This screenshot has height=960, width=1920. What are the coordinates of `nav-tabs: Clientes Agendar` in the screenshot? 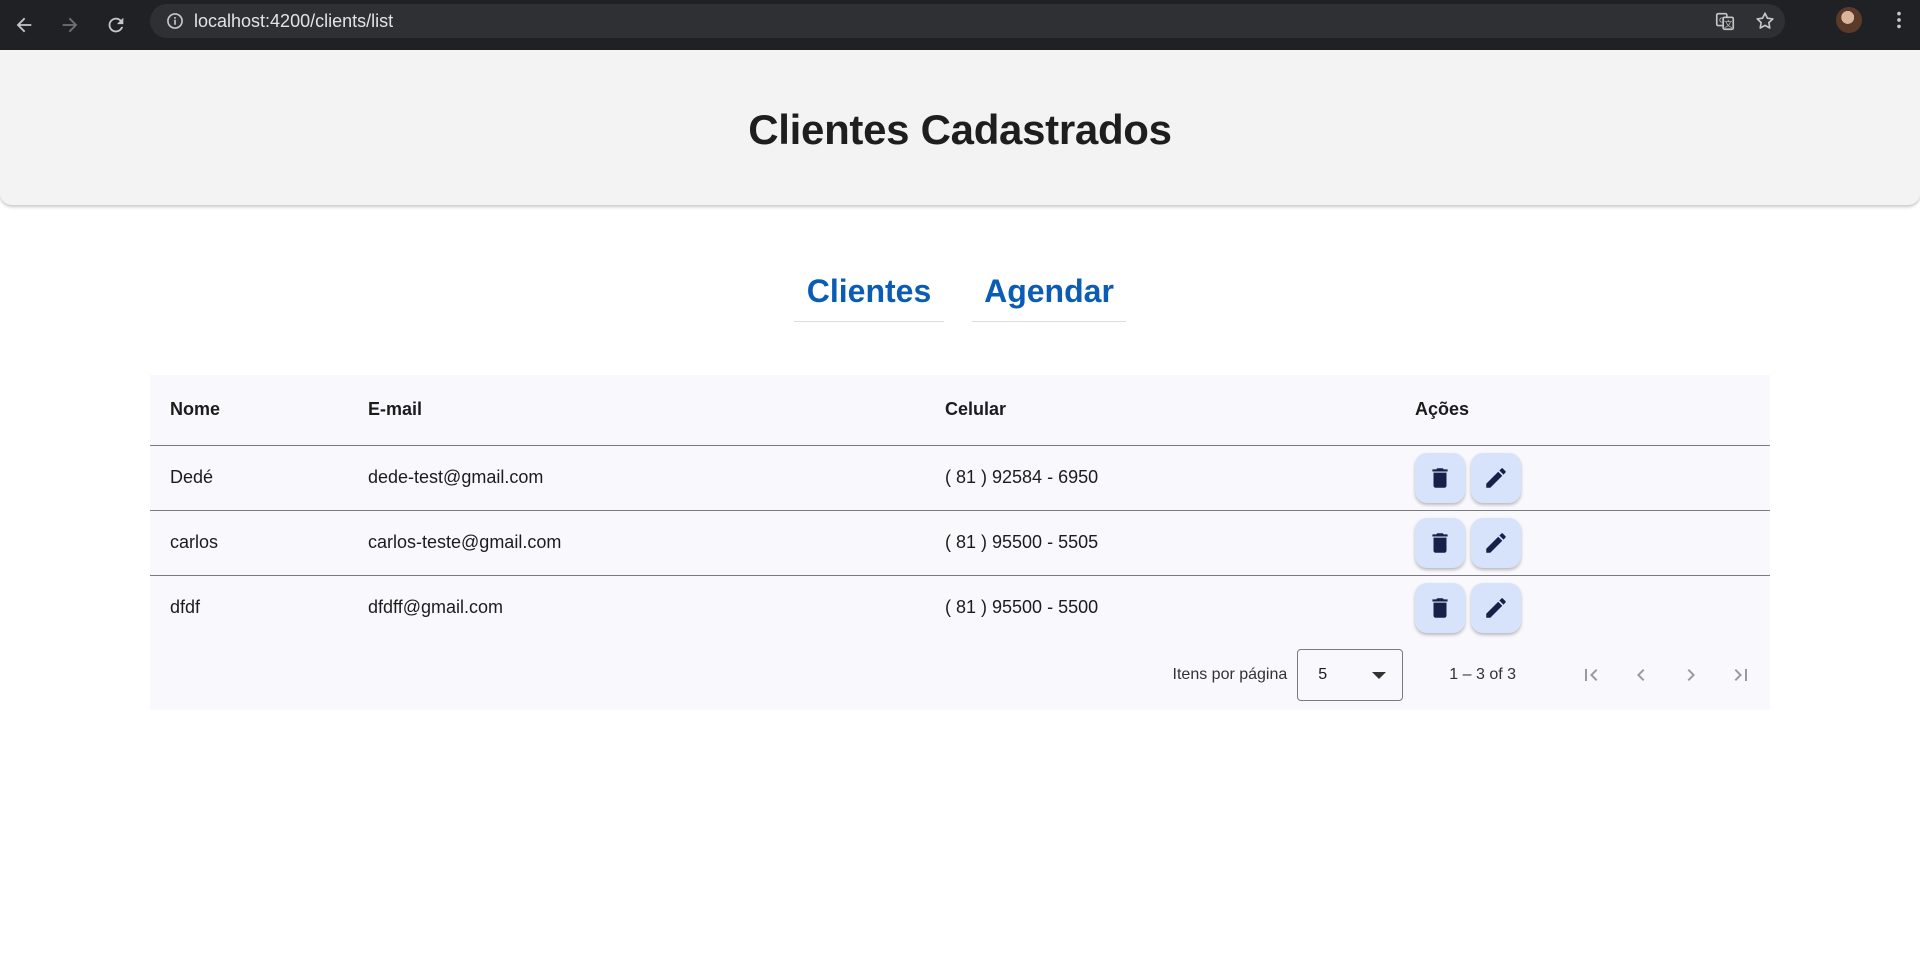 It's located at (960, 292).